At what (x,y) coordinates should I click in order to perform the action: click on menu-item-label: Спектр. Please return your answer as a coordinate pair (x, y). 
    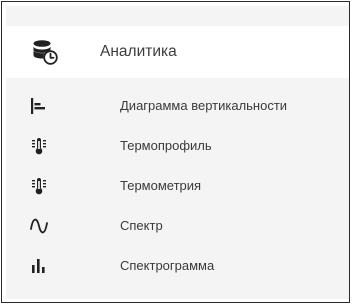
    Looking at the image, I should click on (141, 225).